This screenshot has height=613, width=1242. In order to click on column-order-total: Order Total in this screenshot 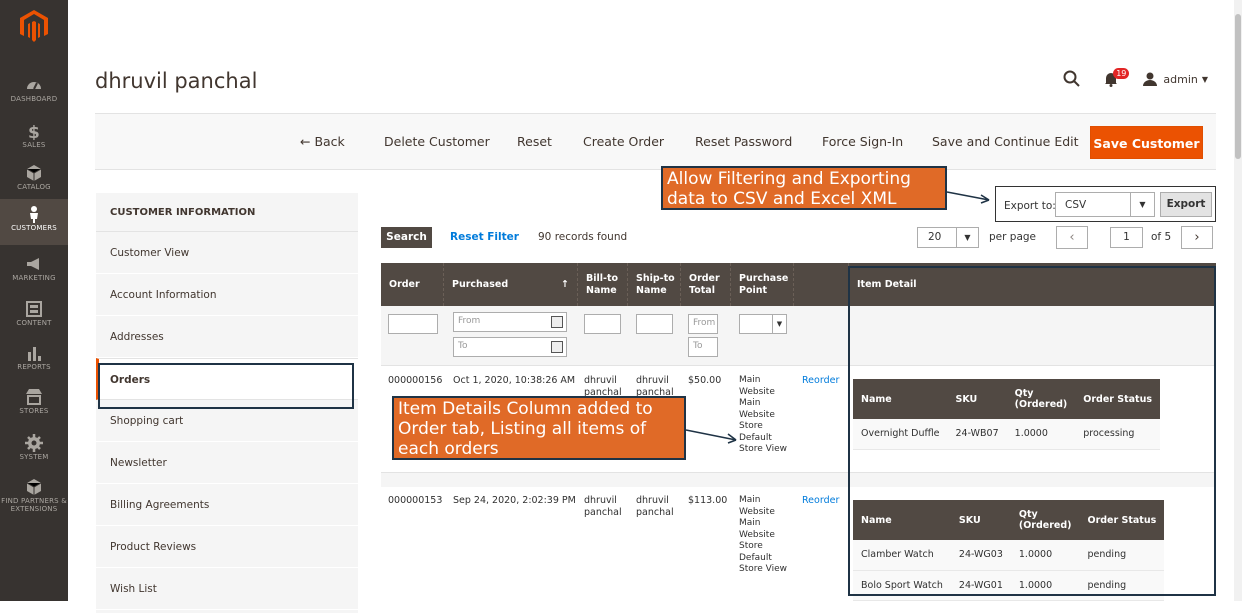, I will do `click(706, 284)`.